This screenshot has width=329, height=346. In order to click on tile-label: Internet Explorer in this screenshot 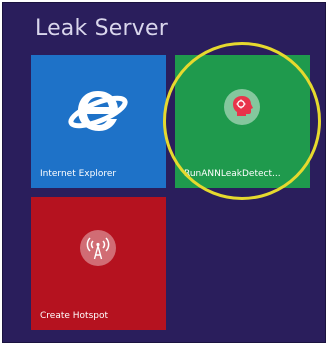, I will do `click(78, 174)`.